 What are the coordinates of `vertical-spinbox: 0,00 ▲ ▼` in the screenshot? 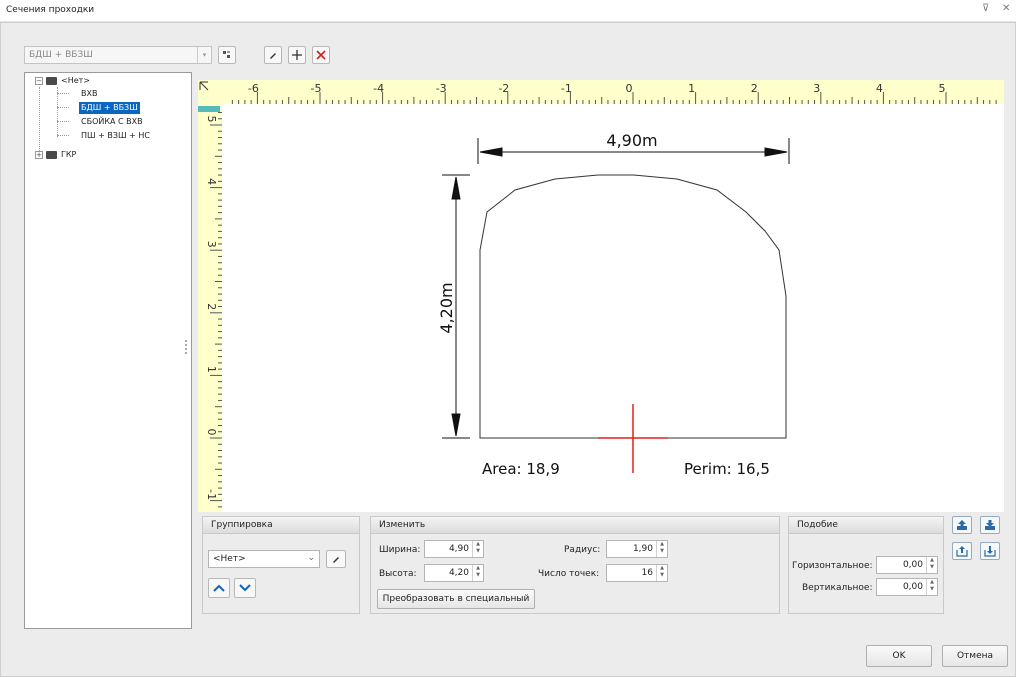 It's located at (907, 587).